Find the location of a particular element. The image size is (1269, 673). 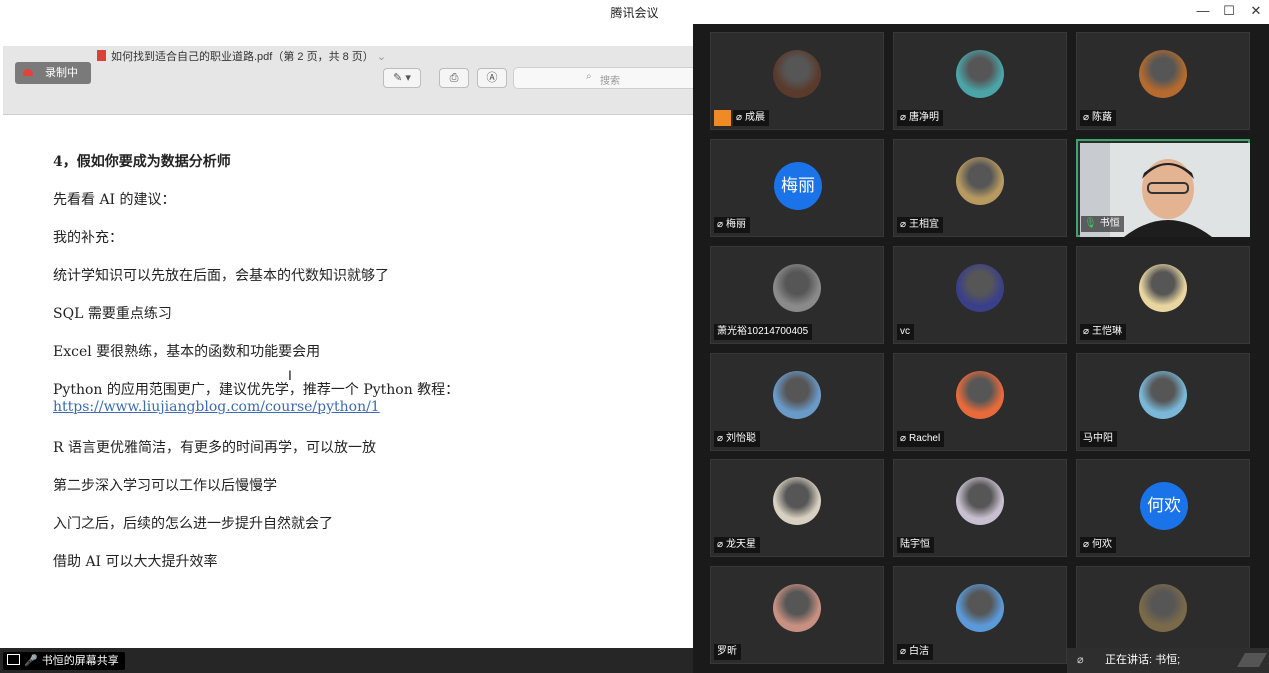

doc-line: 入门之后，后续的怎么进一步提升自然就会了 is located at coordinates (193, 524).